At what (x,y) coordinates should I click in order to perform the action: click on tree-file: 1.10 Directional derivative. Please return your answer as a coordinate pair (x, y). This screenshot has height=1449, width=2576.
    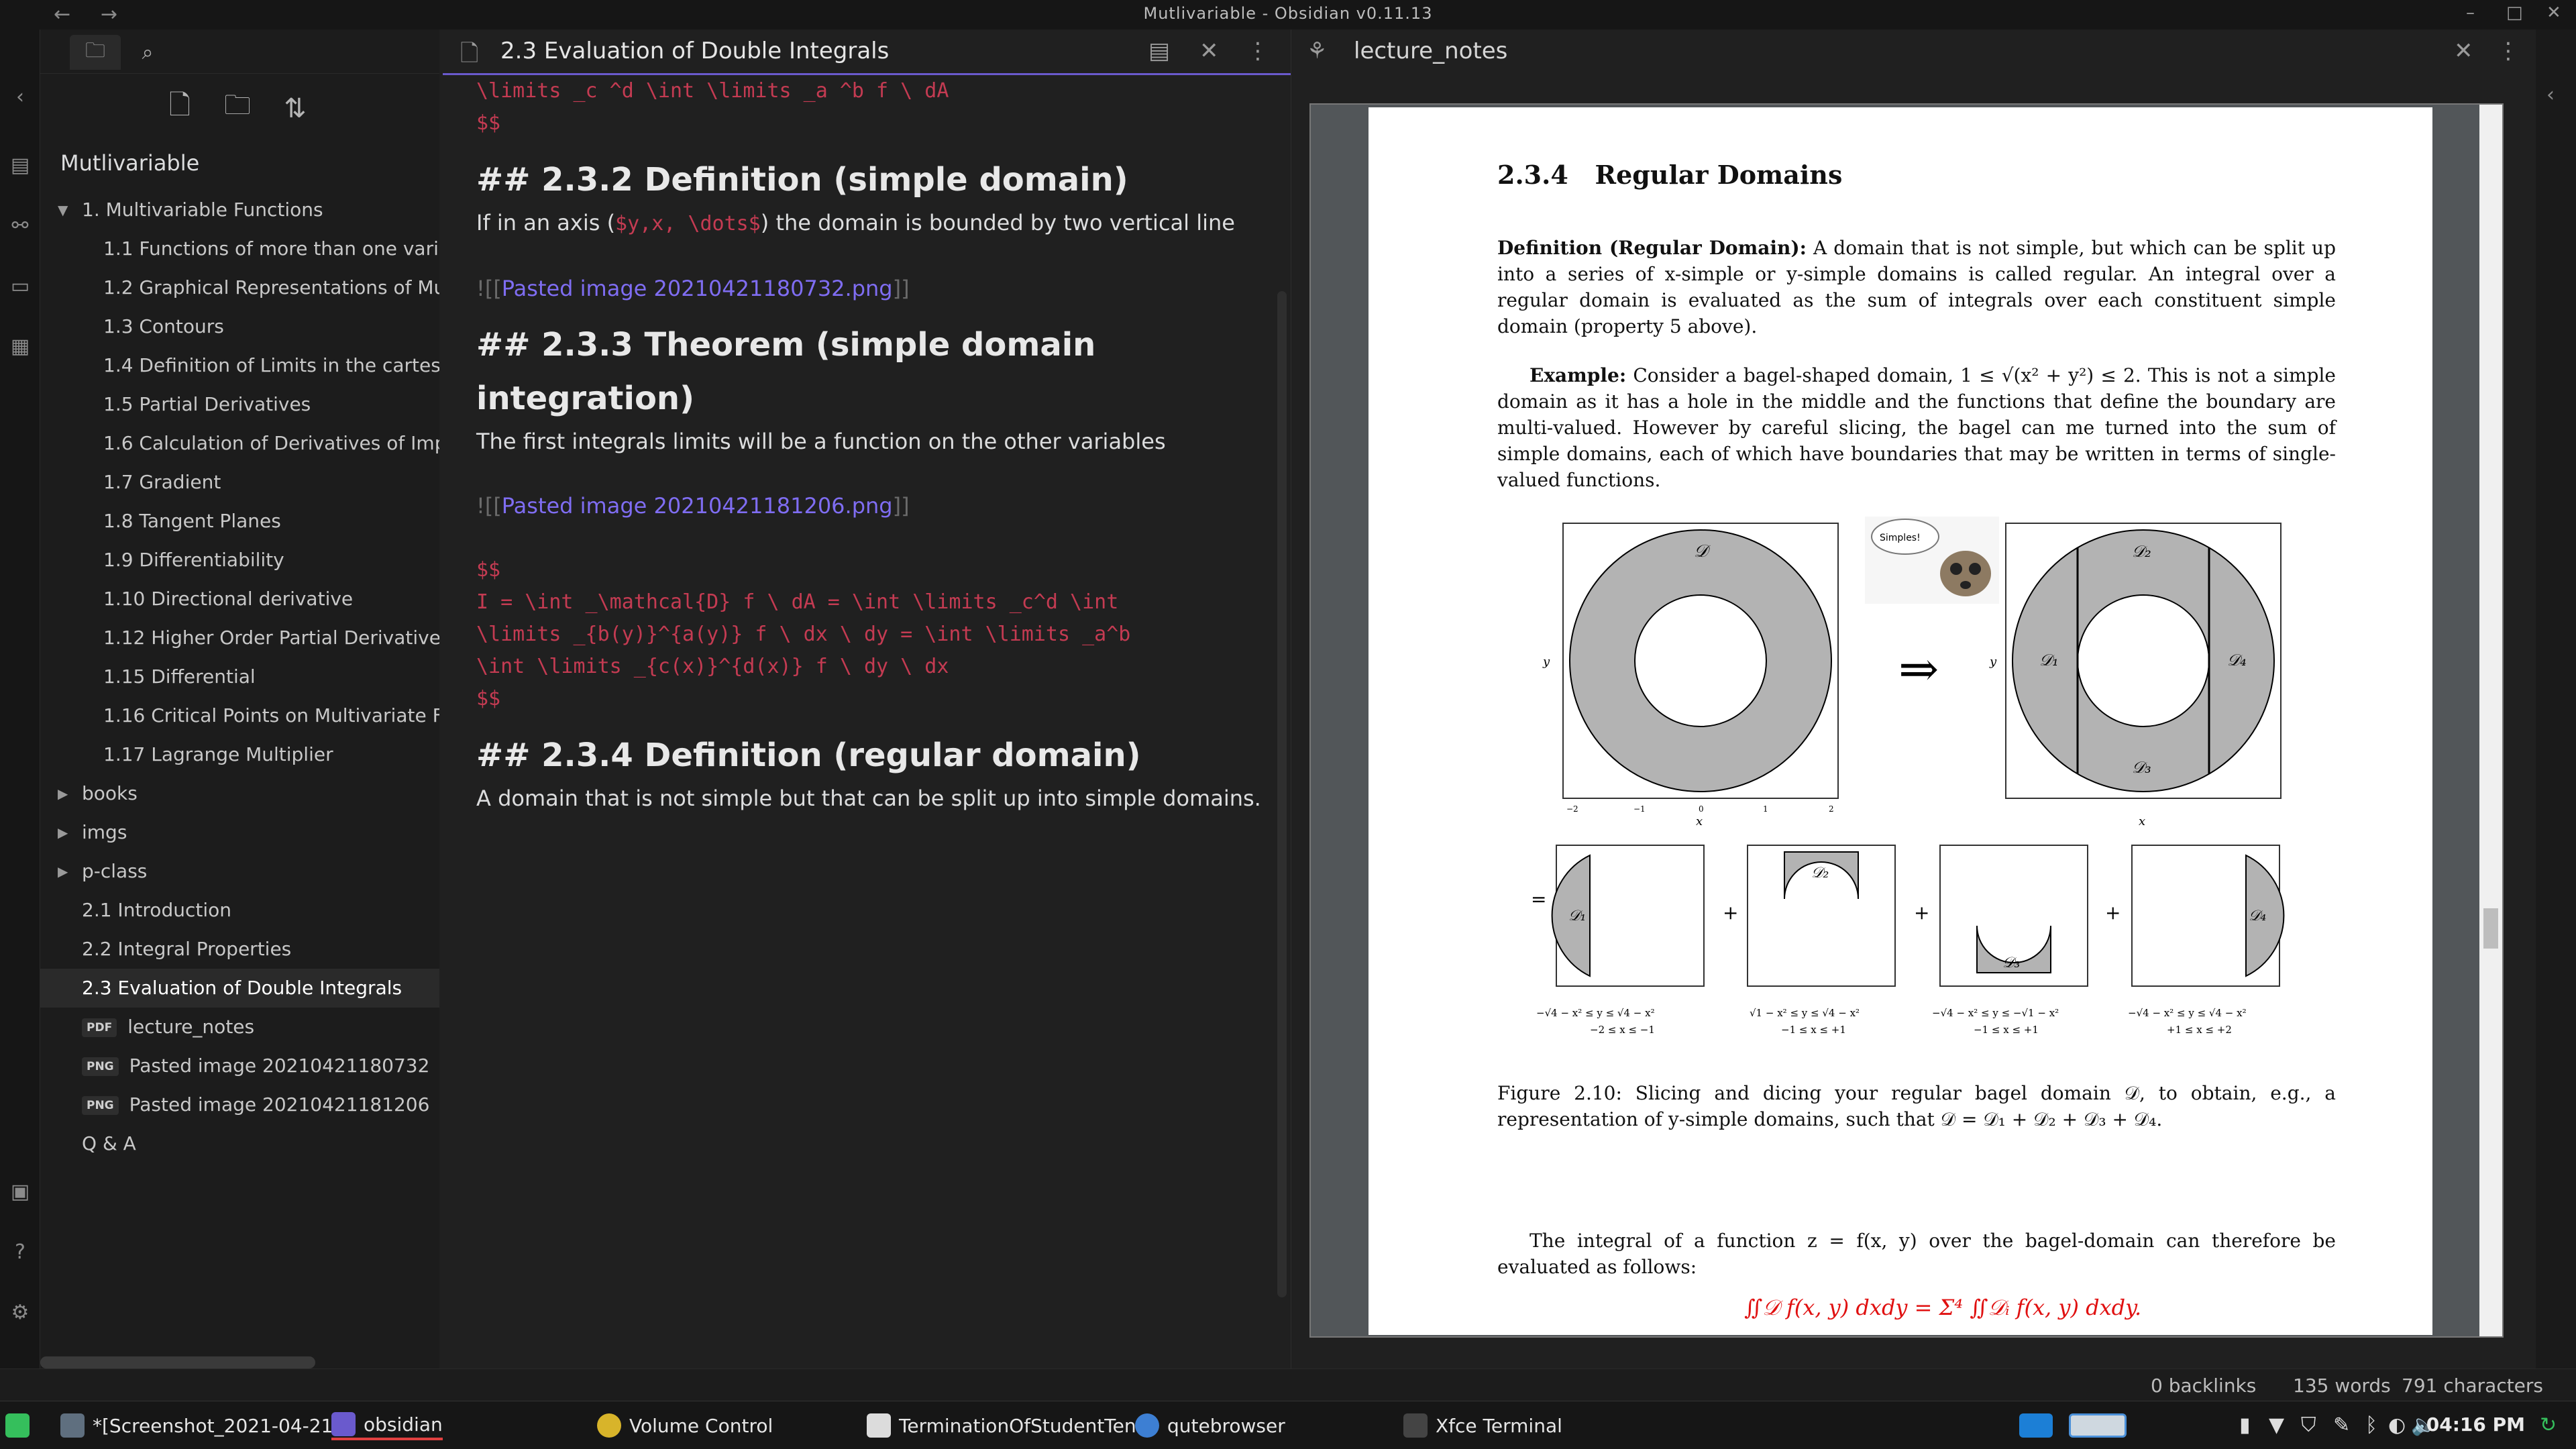
    Looking at the image, I should click on (239, 599).